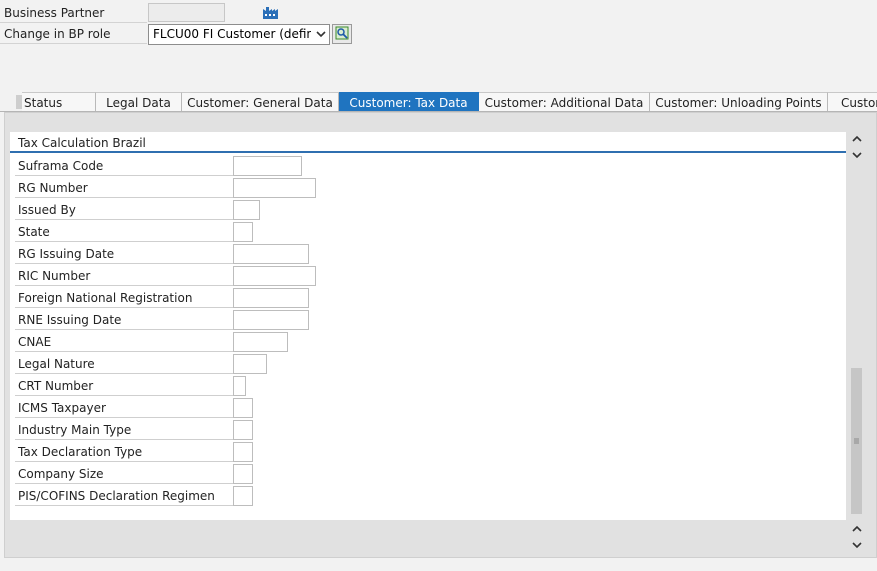 The image size is (877, 571). What do you see at coordinates (124, 320) in the screenshot?
I see `rne-issuing-date-label: RNE Issuing Date` at bounding box center [124, 320].